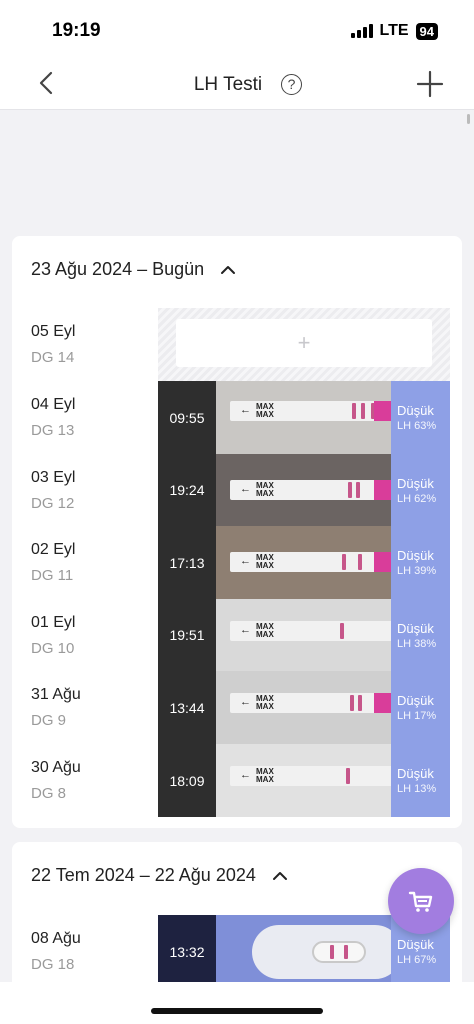  I want to click on lh-percentage: LH 38%, so click(417, 643).